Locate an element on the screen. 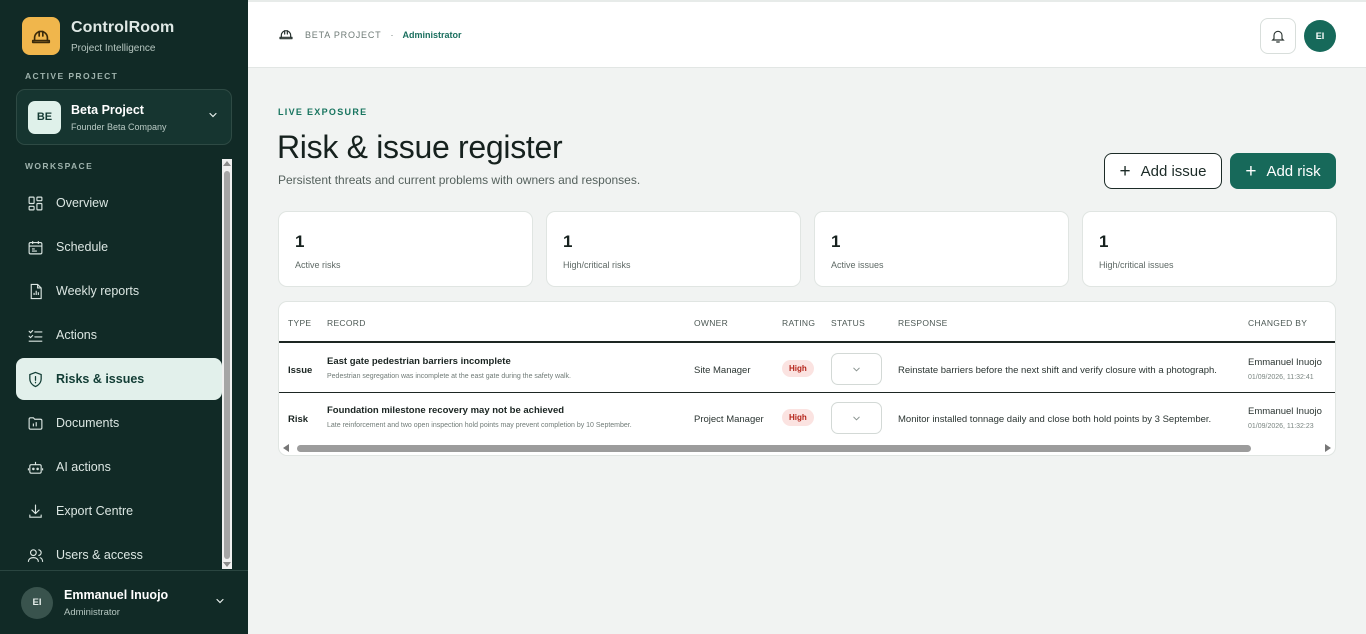 Image resolution: width=1366 pixels, height=634 pixels. bell-icon is located at coordinates (1278, 36).